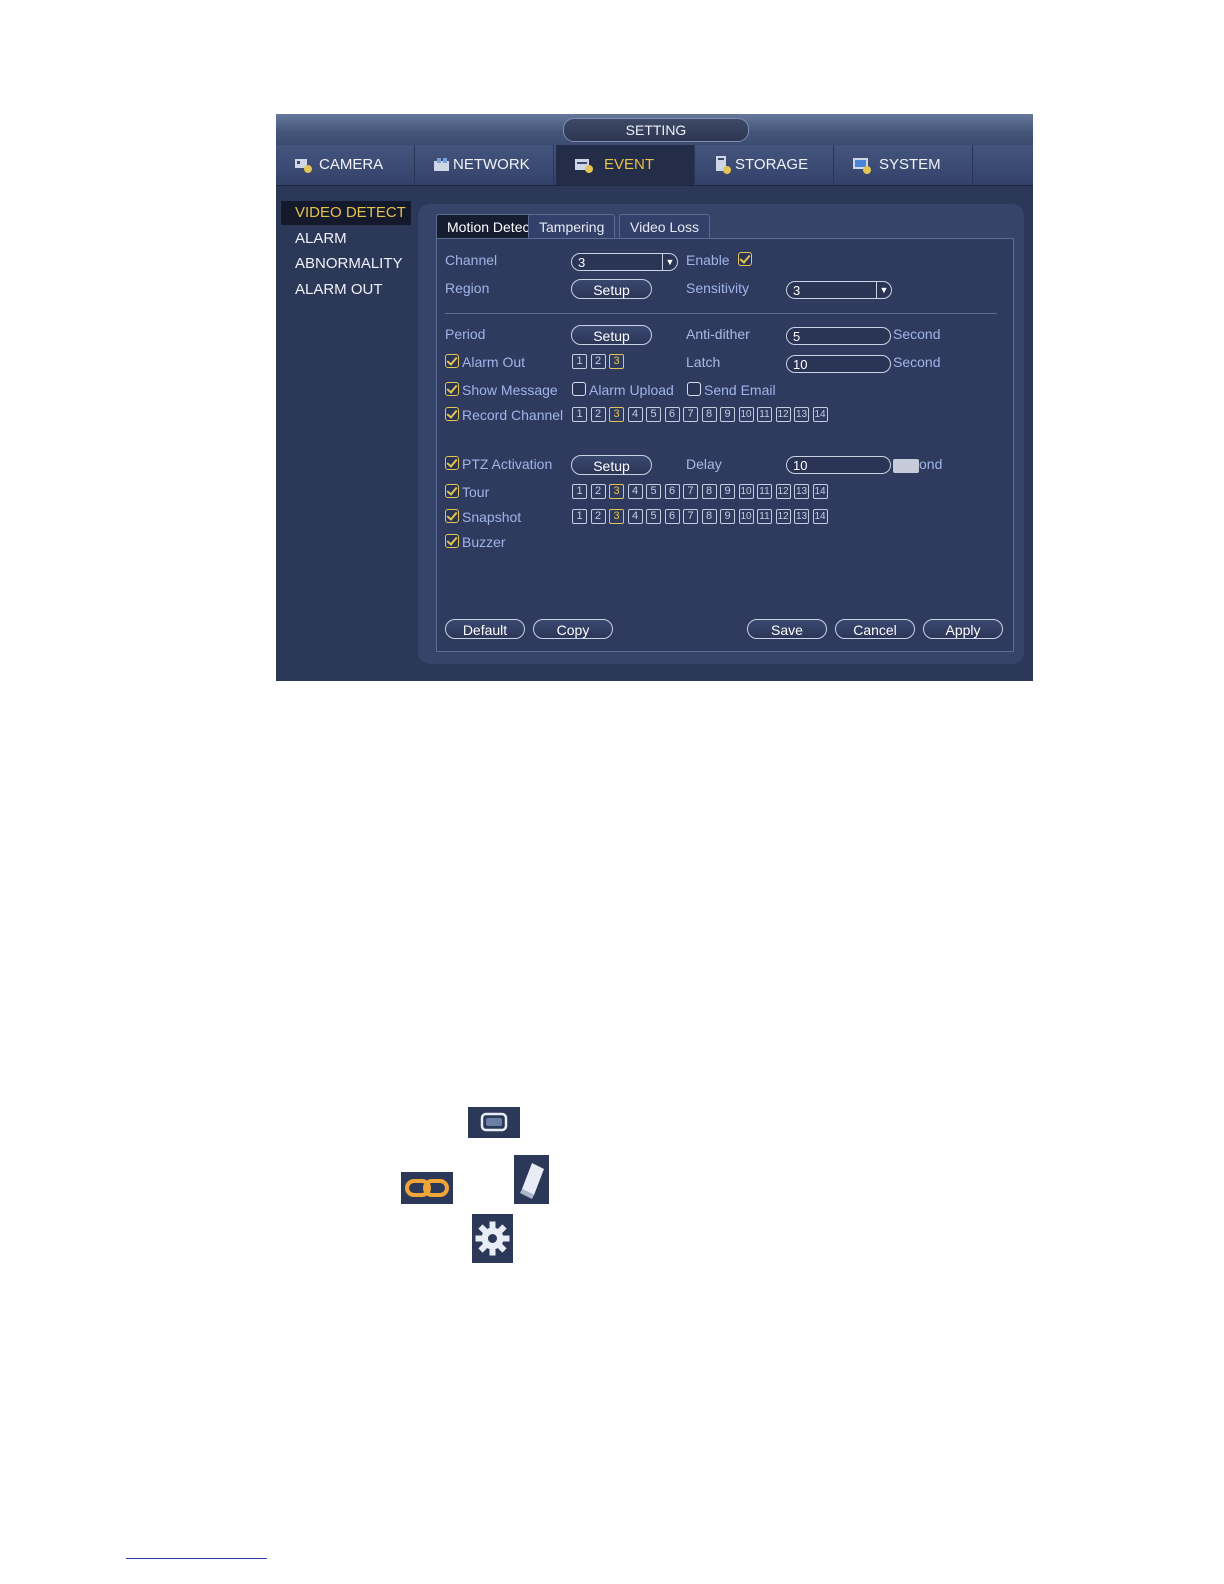 The width and height of the screenshot is (1224, 1584). What do you see at coordinates (616, 491) in the screenshot?
I see `tour-channel-3: 3` at bounding box center [616, 491].